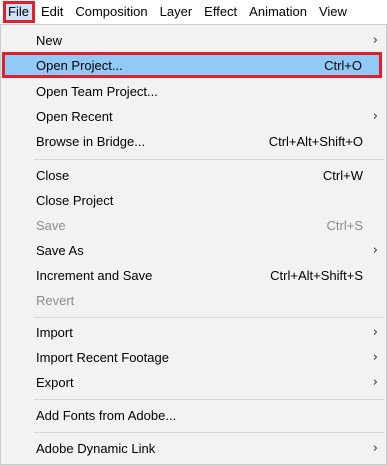 The width and height of the screenshot is (387, 465). What do you see at coordinates (211, 141) in the screenshot?
I see `menu-item-browse-in-bridge: Browse in Bridge... Ctrl+Alt+Shift+O` at bounding box center [211, 141].